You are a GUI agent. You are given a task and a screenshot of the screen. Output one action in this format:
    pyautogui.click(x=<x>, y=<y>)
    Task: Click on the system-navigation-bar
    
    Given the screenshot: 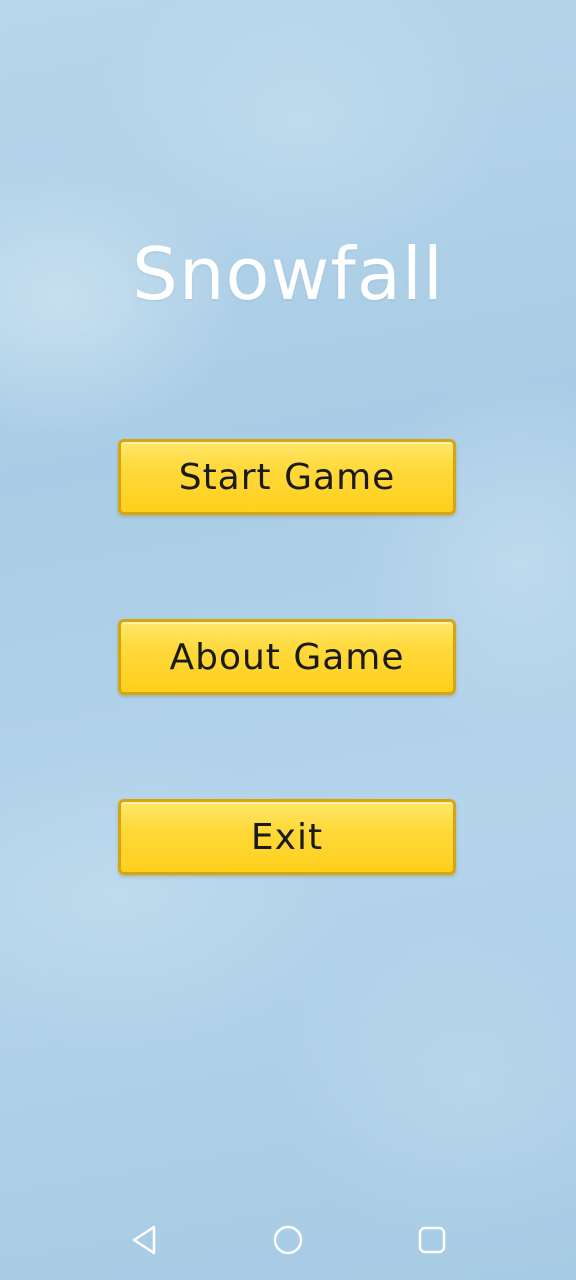 What is the action you would take?
    pyautogui.click(x=288, y=1240)
    